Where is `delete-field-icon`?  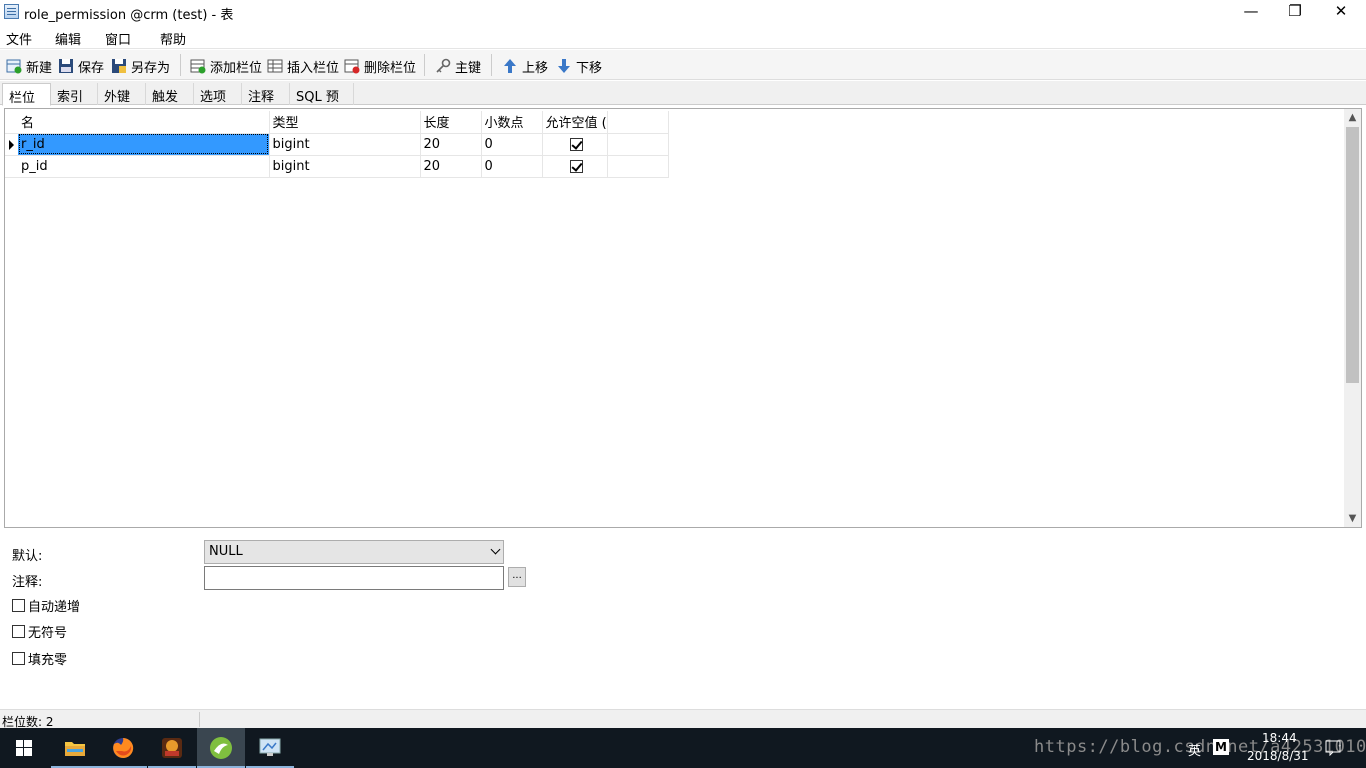 delete-field-icon is located at coordinates (352, 66).